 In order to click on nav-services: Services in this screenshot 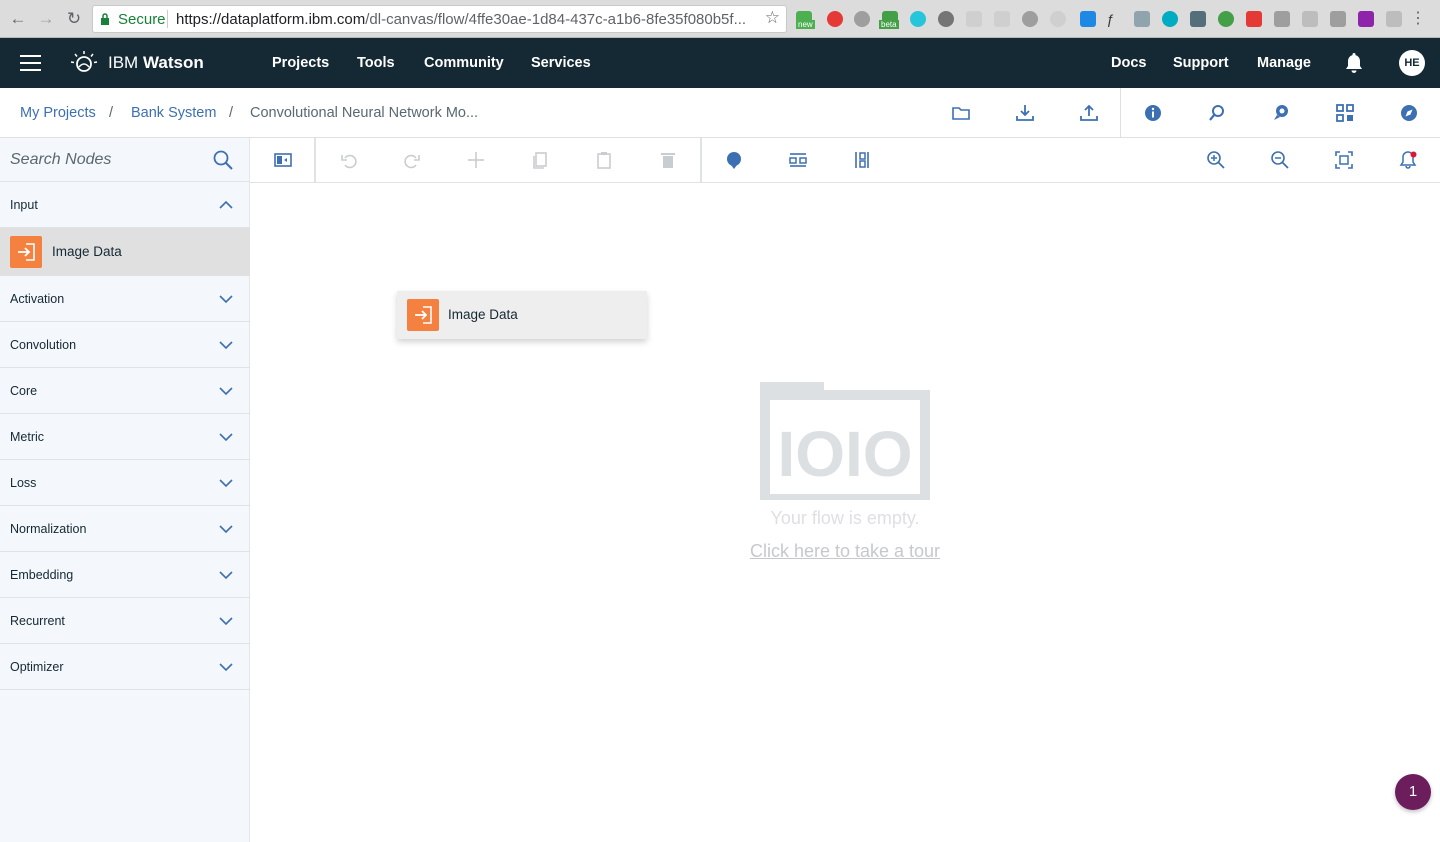, I will do `click(561, 63)`.